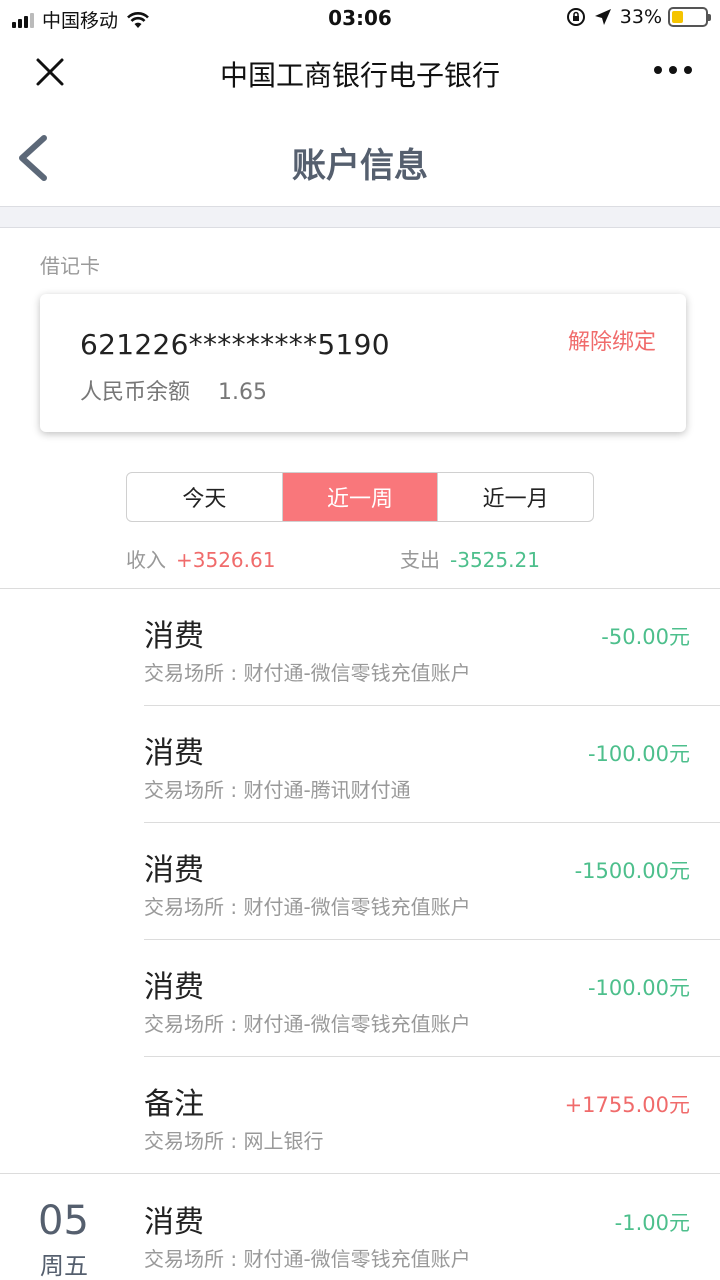  Describe the element at coordinates (360, 166) in the screenshot. I see `page-title: 账户信息` at that location.